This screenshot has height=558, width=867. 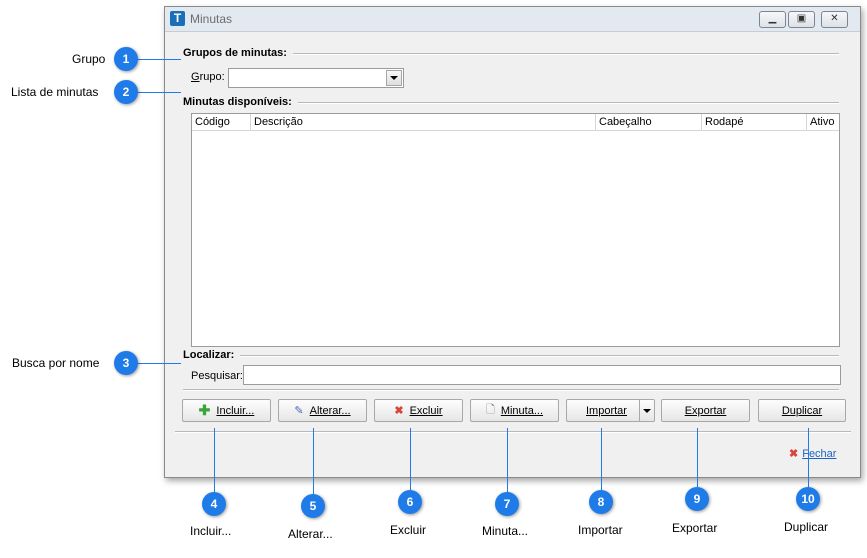 I want to click on column-cabecalho: Cabeçalho, so click(x=649, y=122).